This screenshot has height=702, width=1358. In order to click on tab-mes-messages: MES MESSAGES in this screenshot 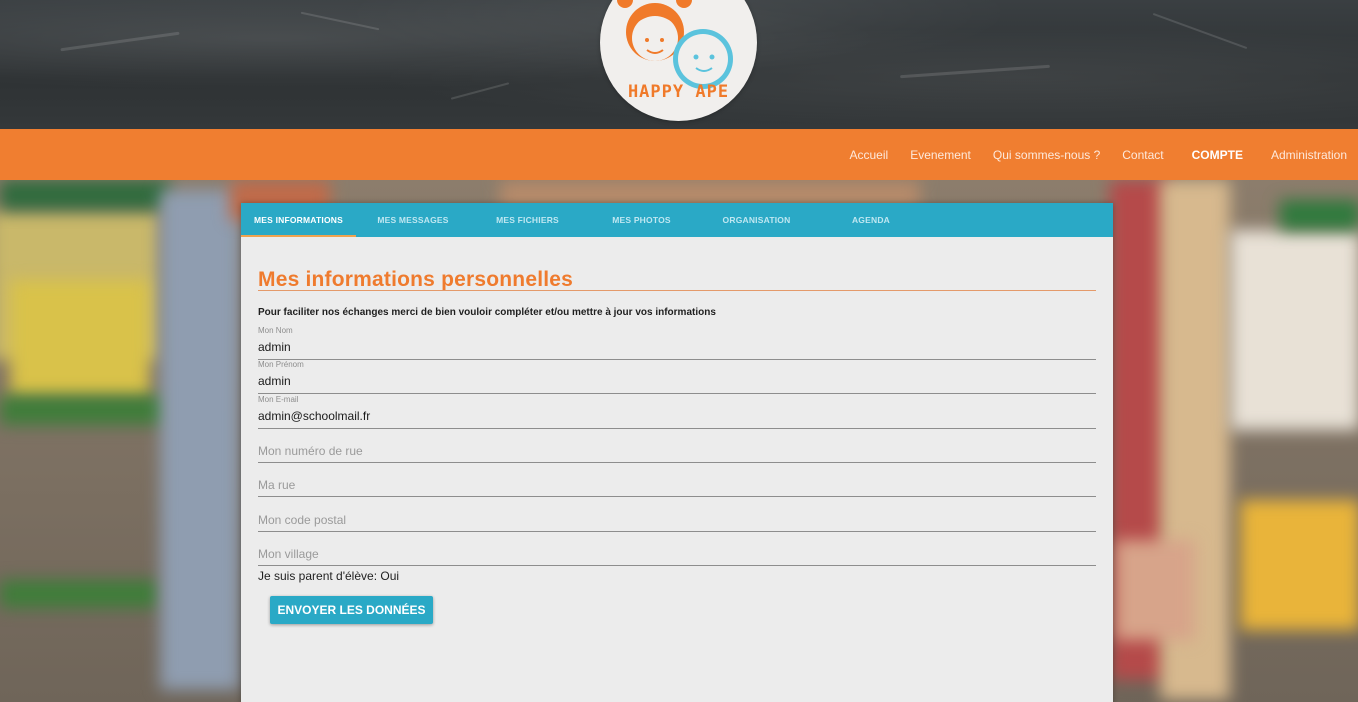, I will do `click(413, 220)`.